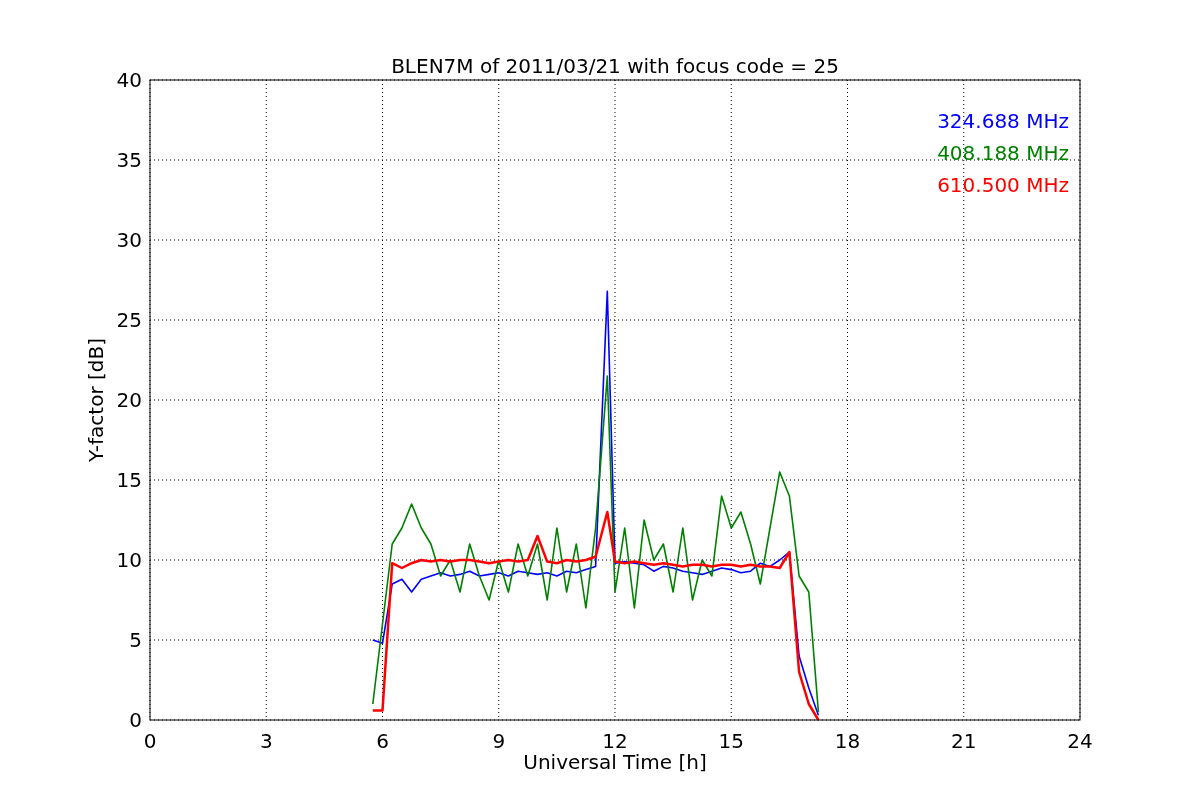  What do you see at coordinates (135, 720) in the screenshot?
I see `y-tick-label: 0` at bounding box center [135, 720].